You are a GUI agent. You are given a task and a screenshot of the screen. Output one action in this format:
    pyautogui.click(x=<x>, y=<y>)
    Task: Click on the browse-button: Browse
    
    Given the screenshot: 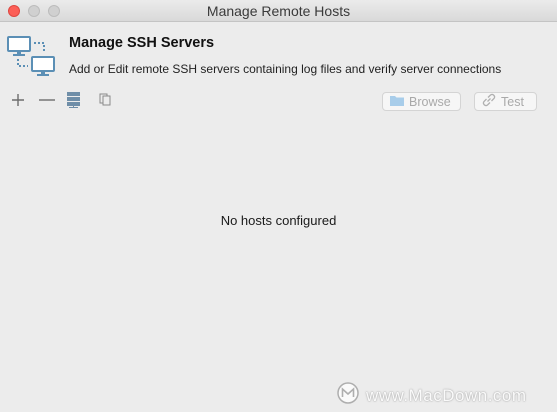 What is the action you would take?
    pyautogui.click(x=421, y=101)
    